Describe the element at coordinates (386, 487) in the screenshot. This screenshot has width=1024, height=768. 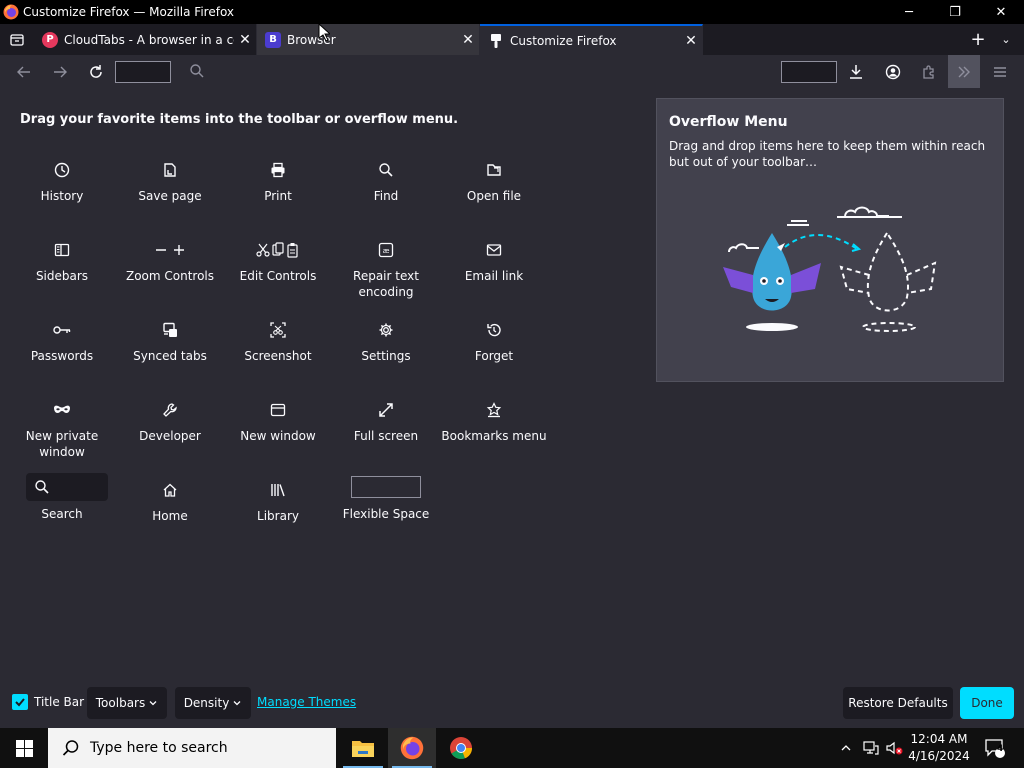
I see `flexible-space-icon` at that location.